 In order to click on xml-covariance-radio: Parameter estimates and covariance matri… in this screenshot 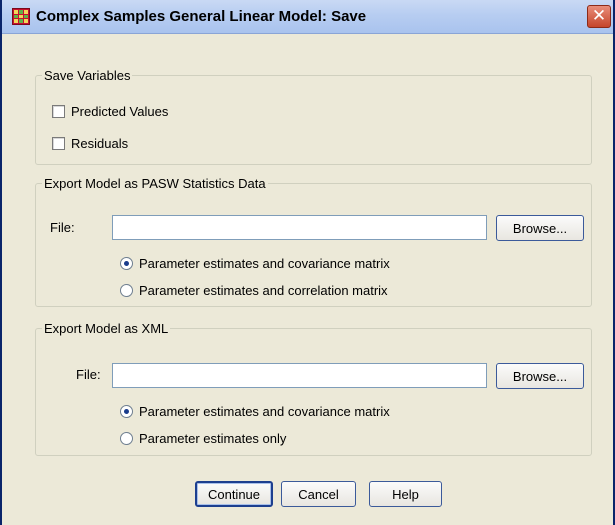, I will do `click(255, 411)`.